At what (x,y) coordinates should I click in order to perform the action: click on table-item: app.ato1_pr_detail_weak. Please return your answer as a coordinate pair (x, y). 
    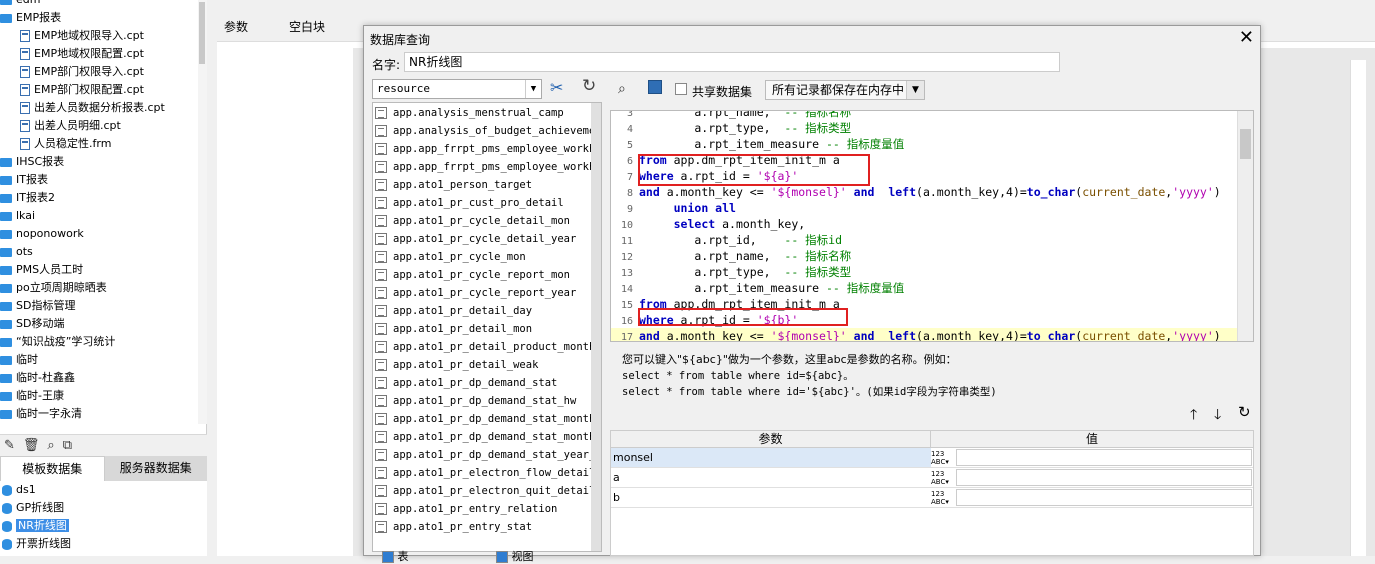
    Looking at the image, I should click on (487, 365).